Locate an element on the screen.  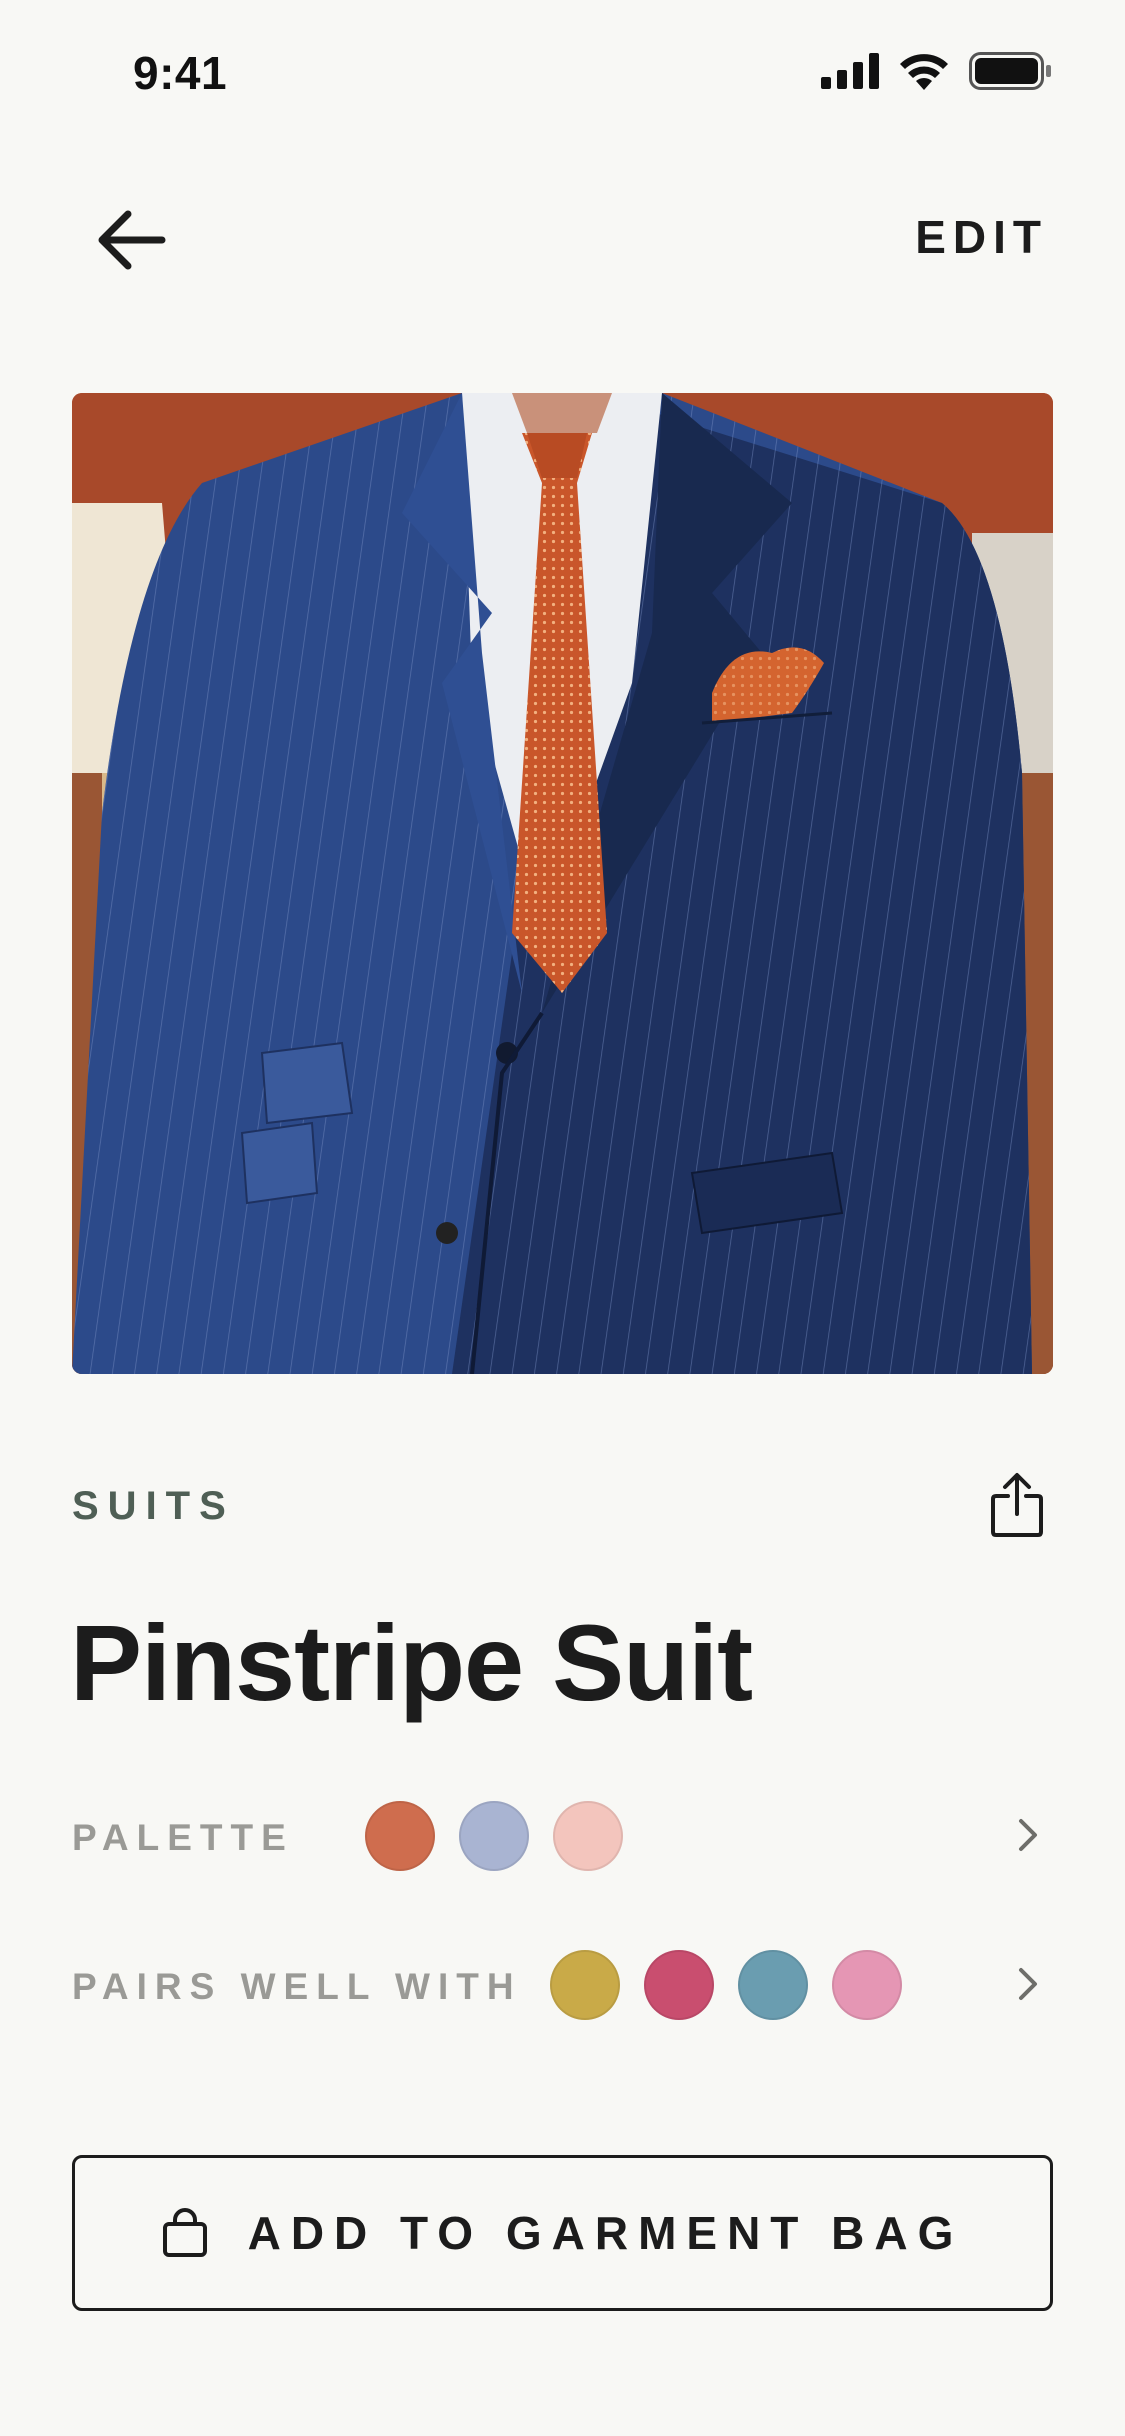
palette-row: PALETTE is located at coordinates (562, 1837).